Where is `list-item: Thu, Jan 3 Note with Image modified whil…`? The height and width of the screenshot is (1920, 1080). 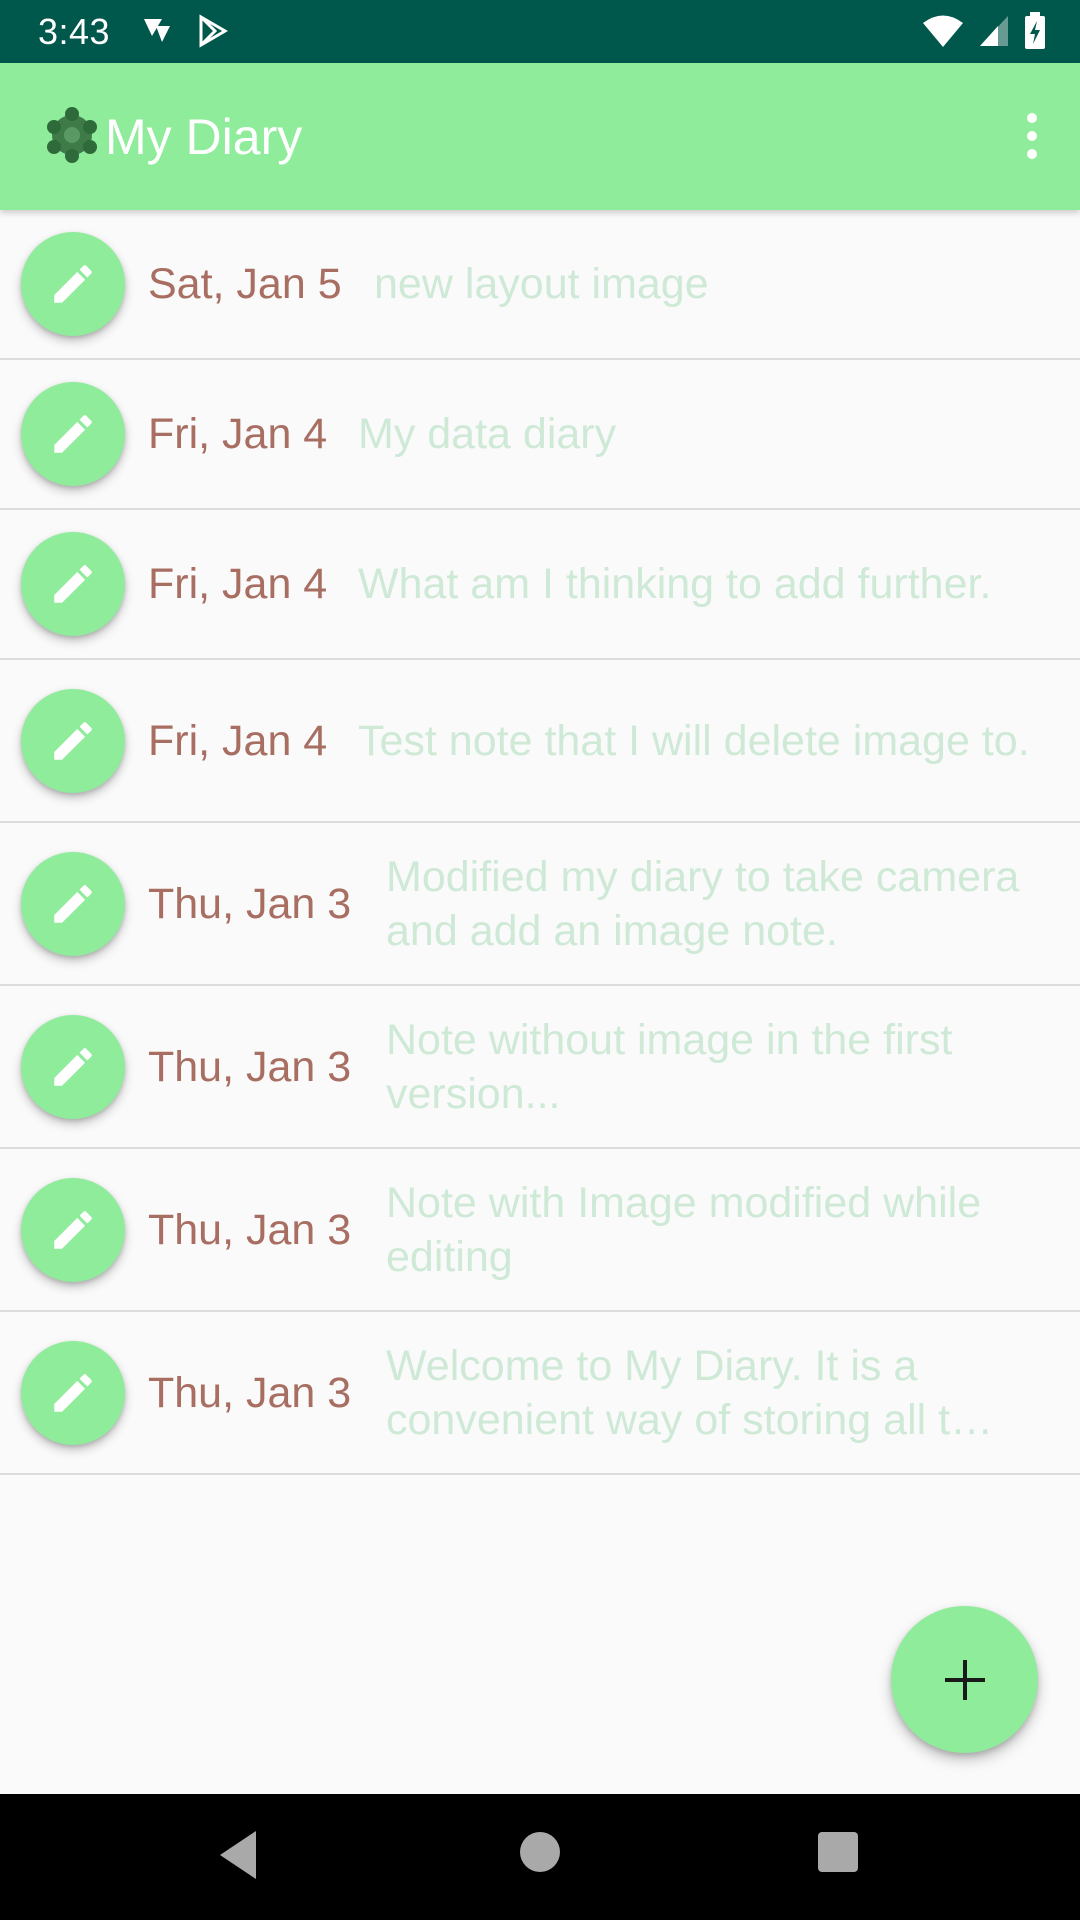
list-item: Thu, Jan 3 Note with Image modified whil… is located at coordinates (540, 1230).